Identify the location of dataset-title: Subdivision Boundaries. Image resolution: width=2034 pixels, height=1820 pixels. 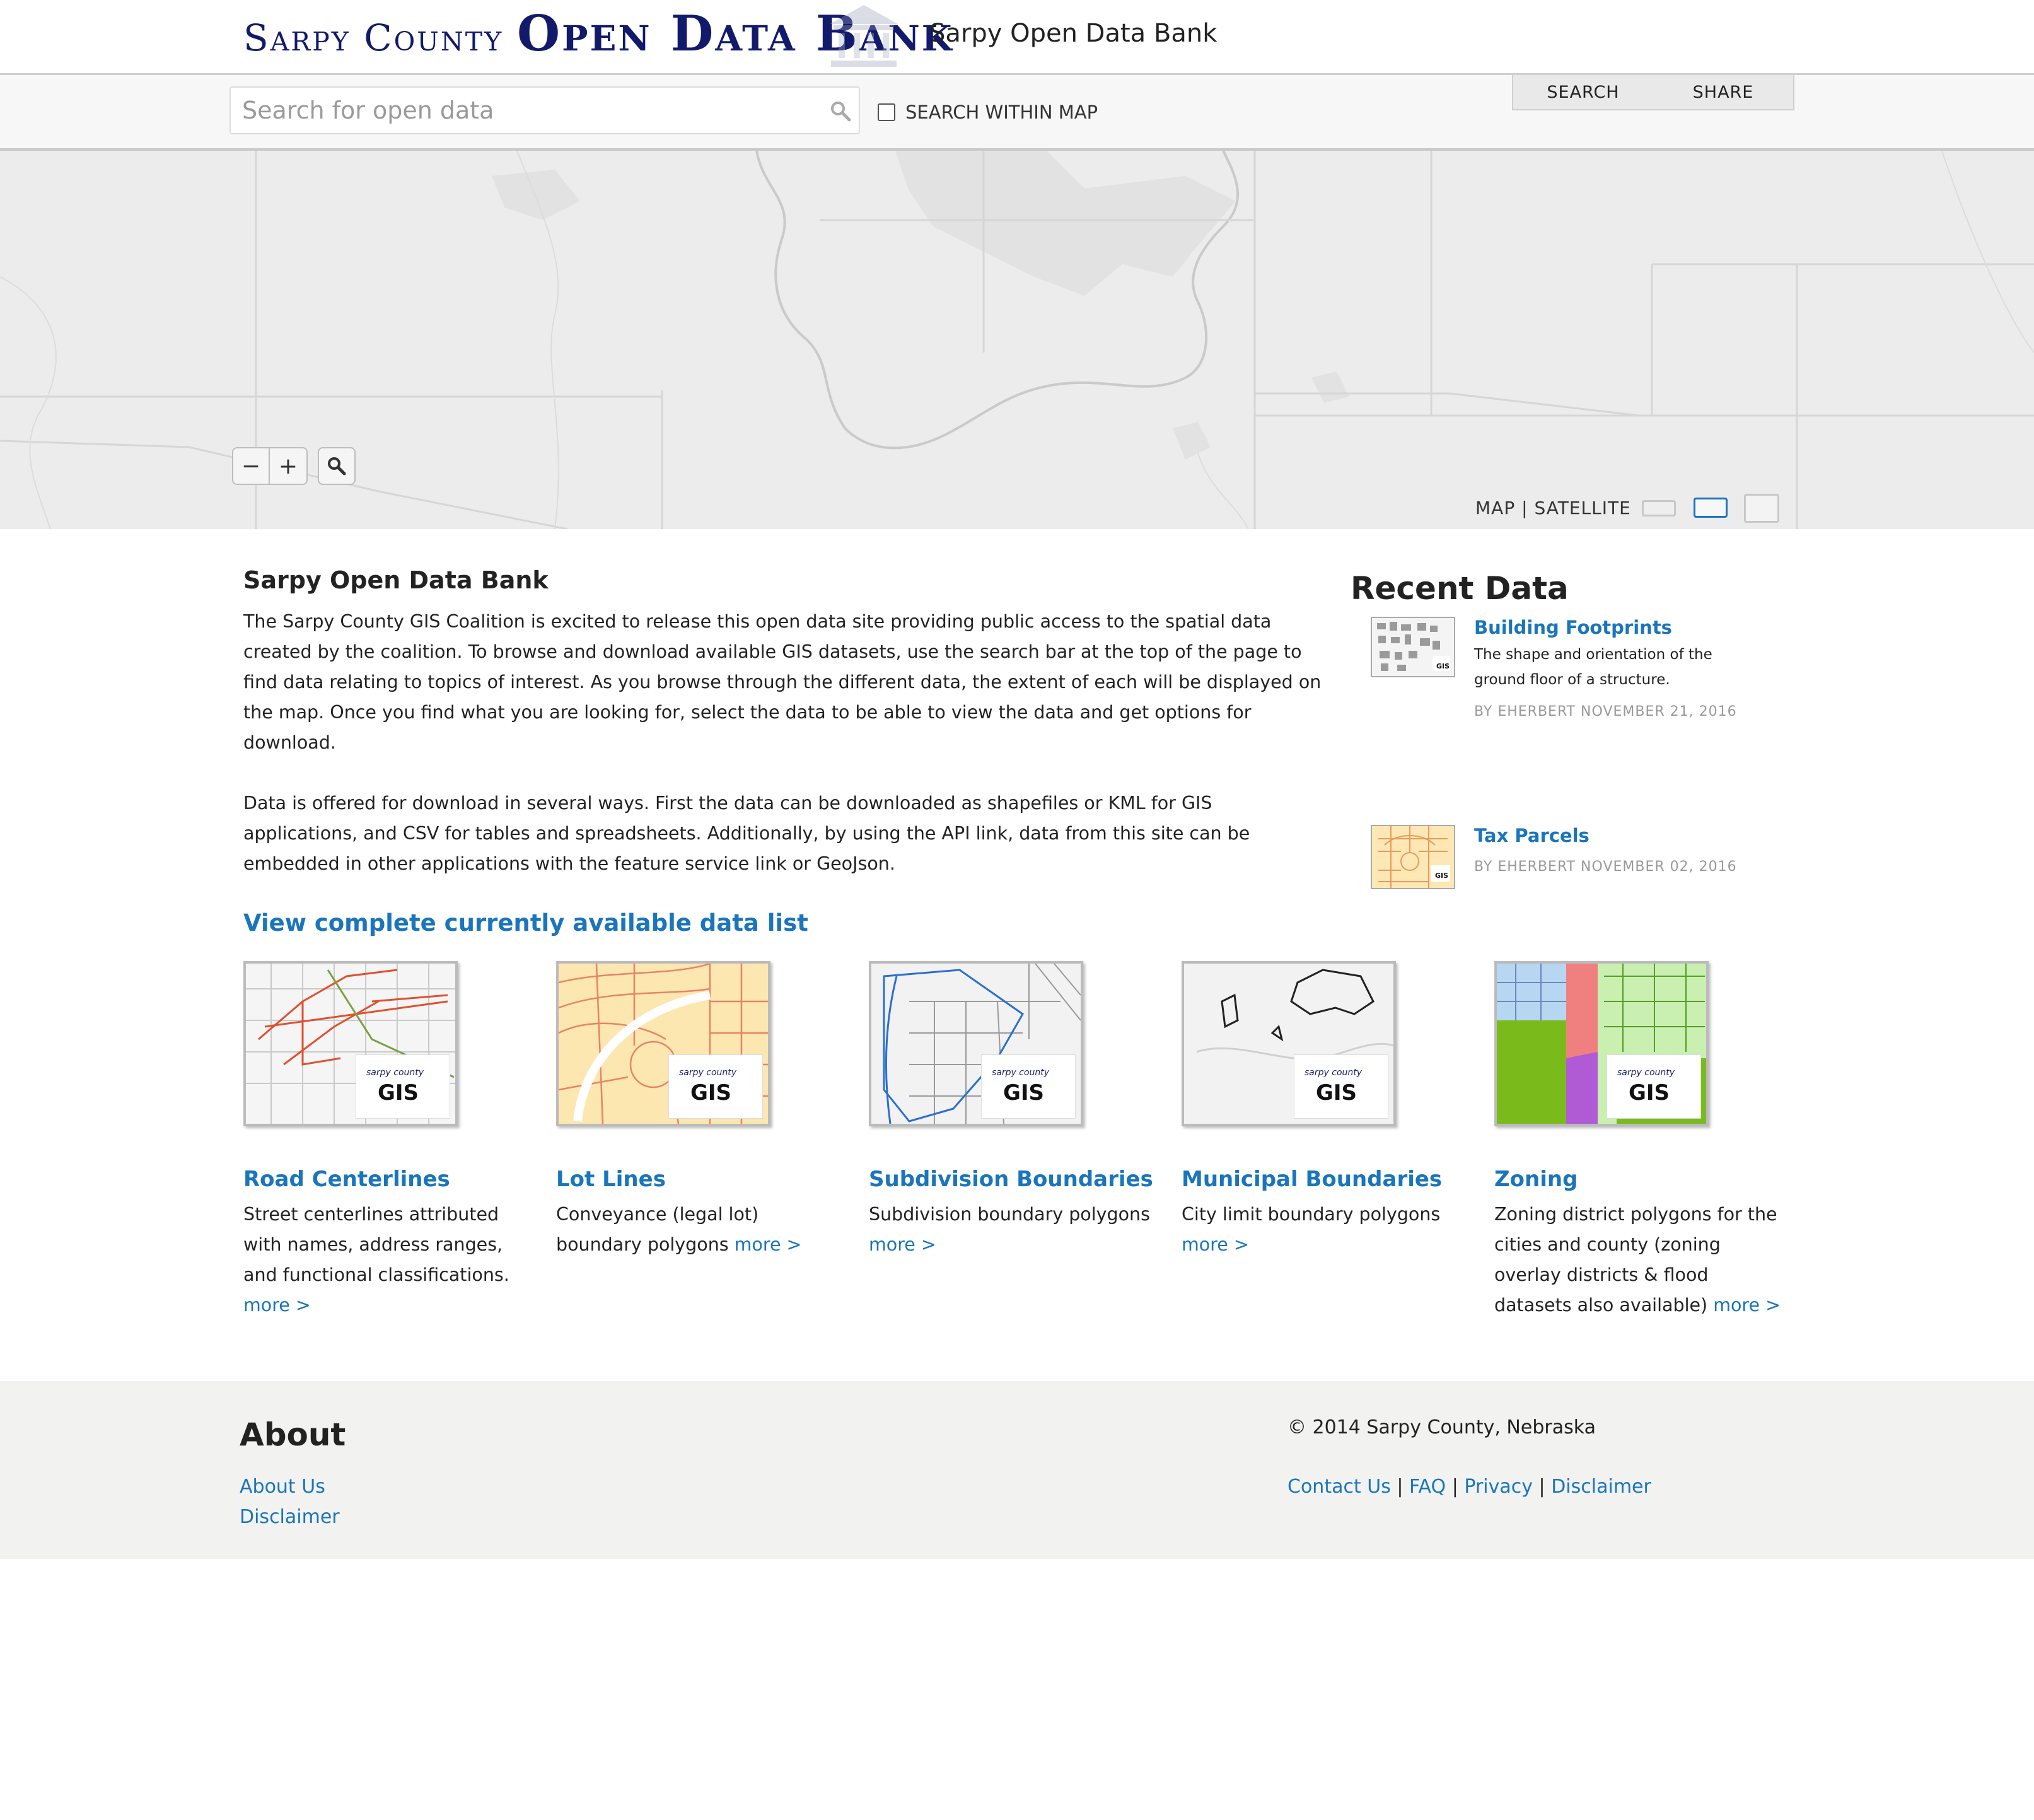
(1014, 1179).